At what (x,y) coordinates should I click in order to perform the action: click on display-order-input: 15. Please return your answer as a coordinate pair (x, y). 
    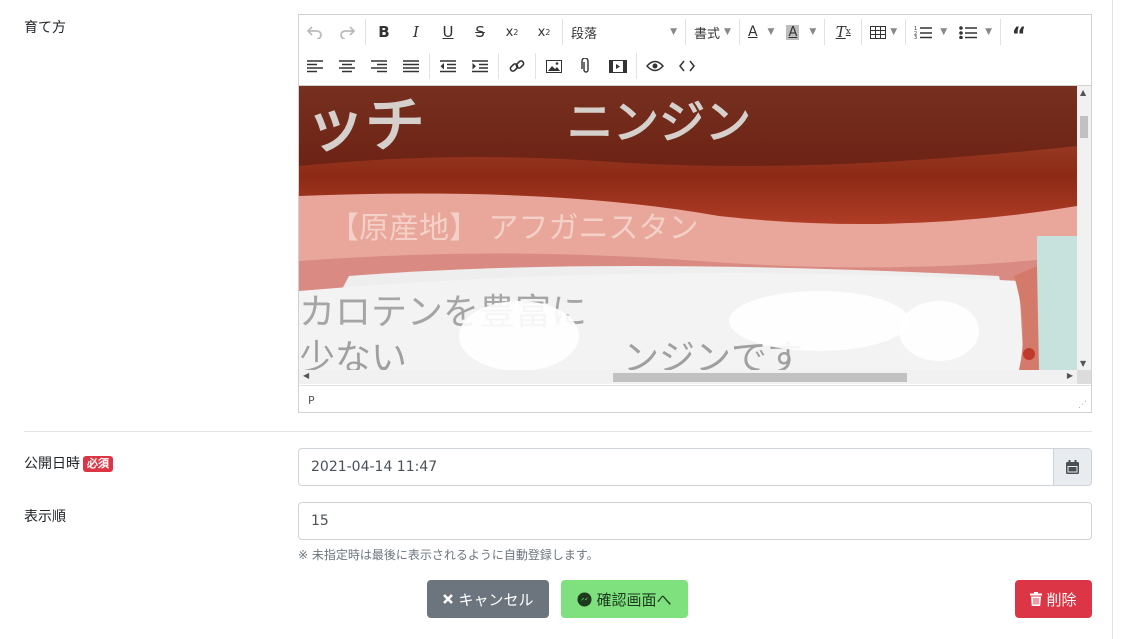
    Looking at the image, I should click on (695, 521).